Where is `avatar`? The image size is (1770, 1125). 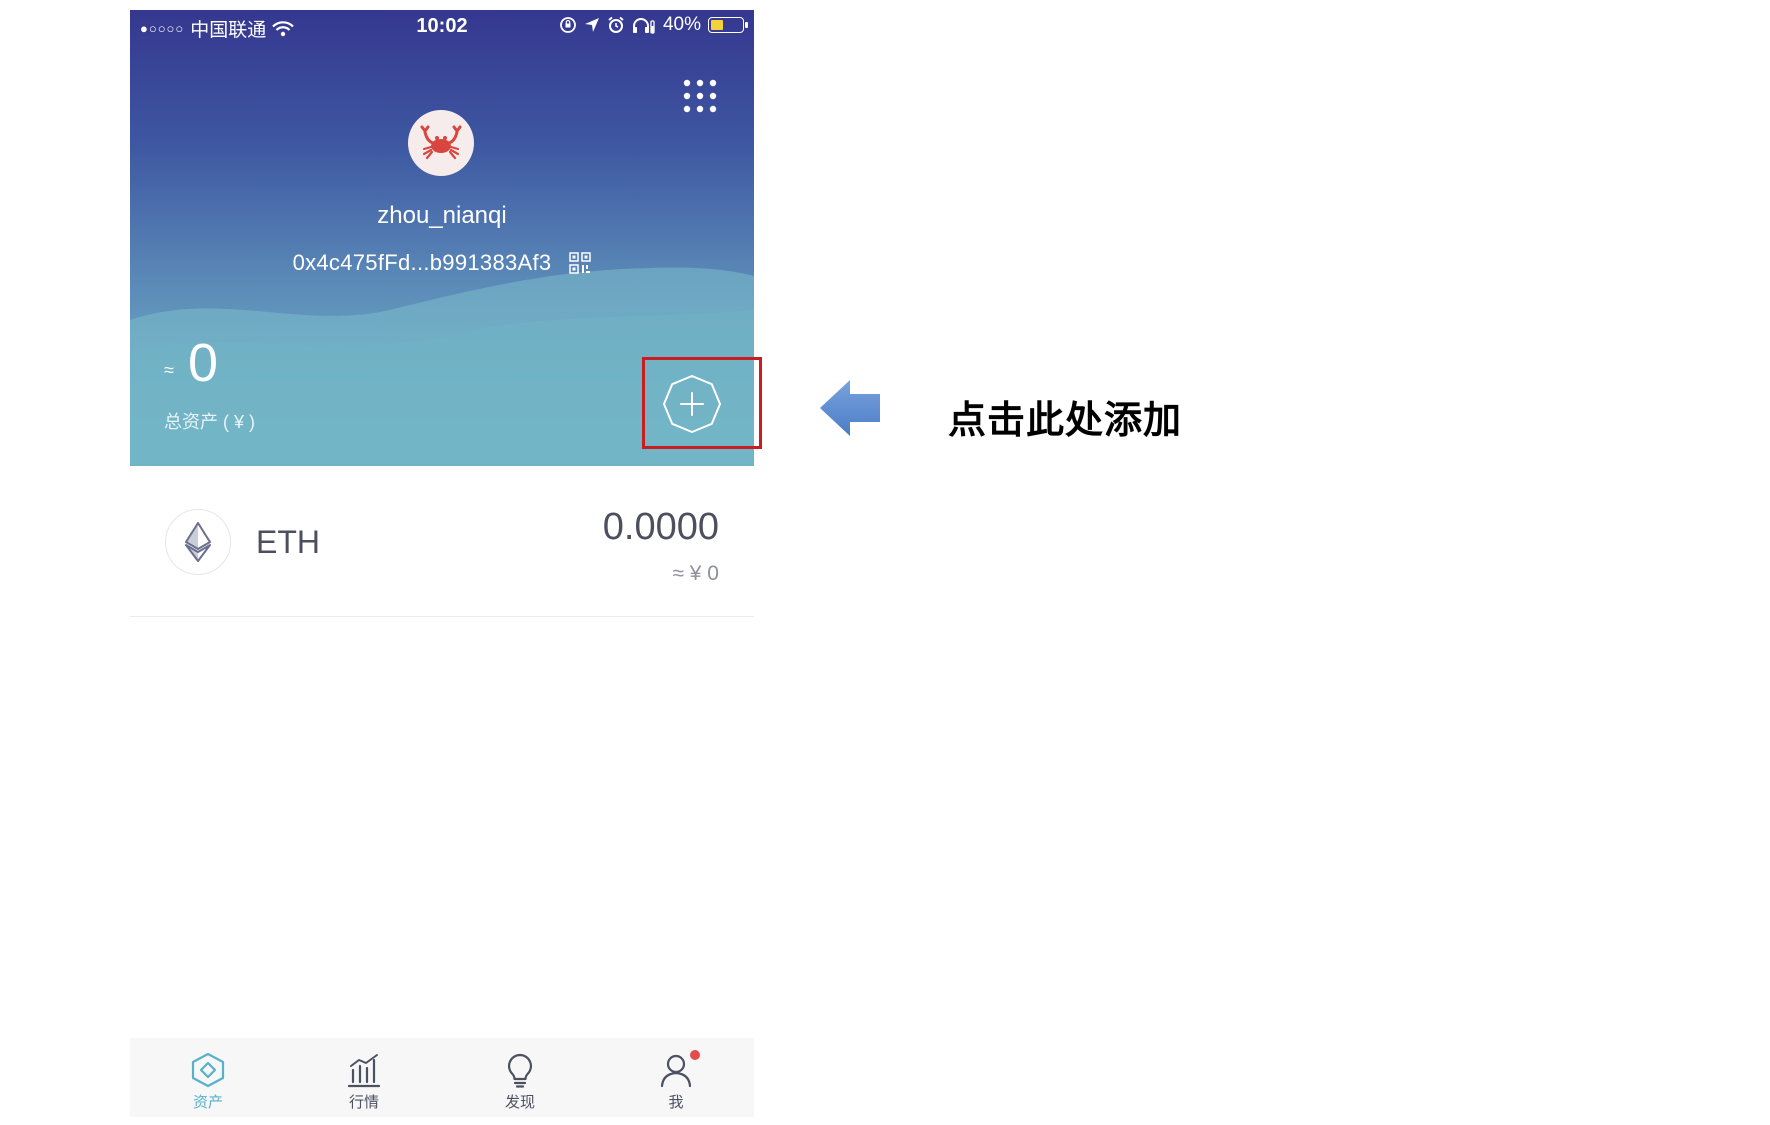
avatar is located at coordinates (441, 143).